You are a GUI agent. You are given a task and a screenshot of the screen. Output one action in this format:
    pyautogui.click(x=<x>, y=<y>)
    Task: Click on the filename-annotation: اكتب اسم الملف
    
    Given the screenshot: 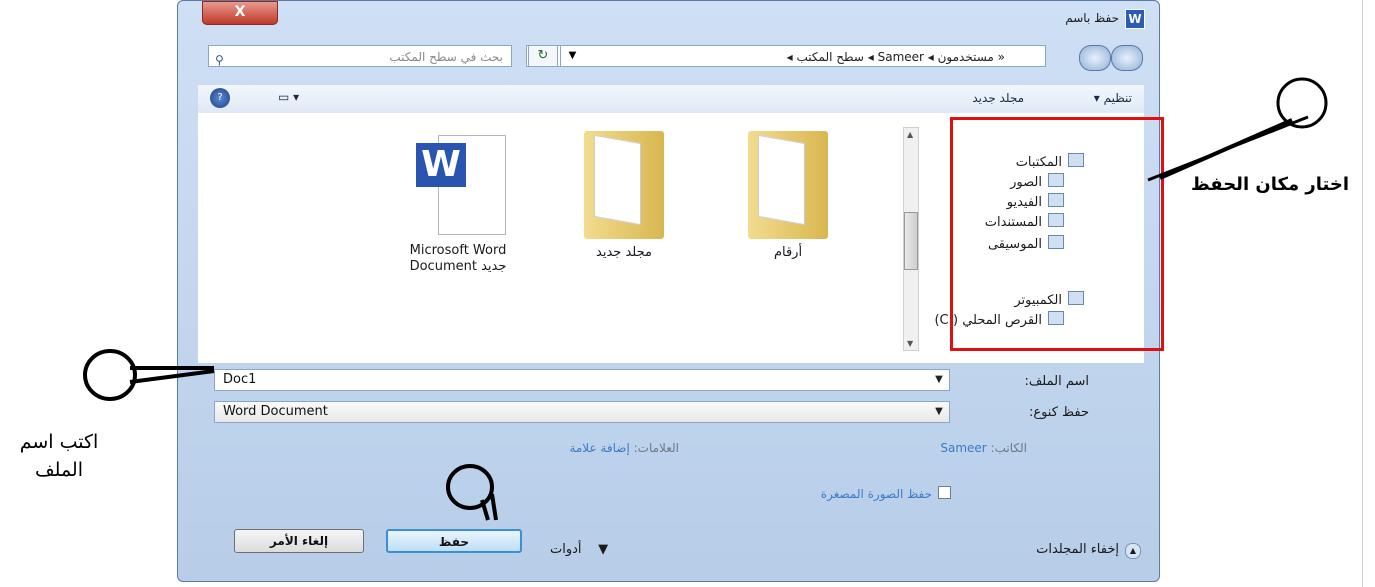 What is the action you would take?
    pyautogui.click(x=59, y=456)
    